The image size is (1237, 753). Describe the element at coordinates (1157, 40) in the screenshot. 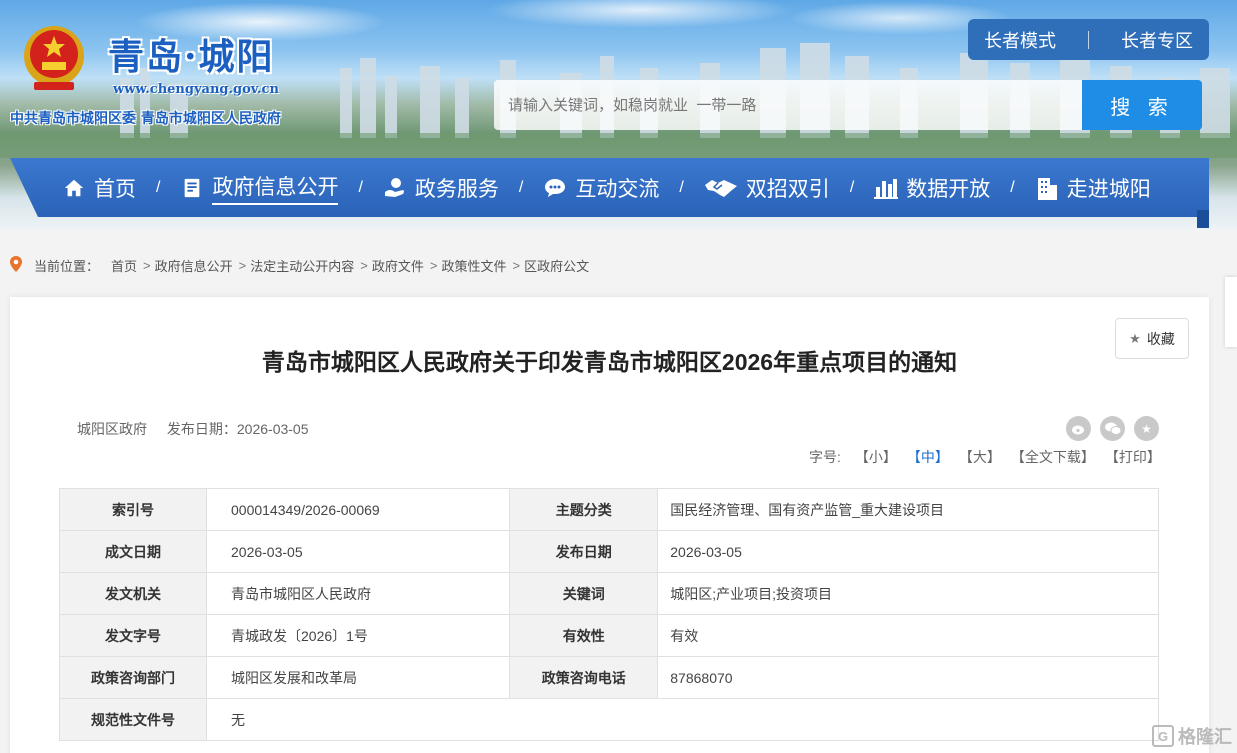

I see `elder-zone-link: 长者专区` at that location.